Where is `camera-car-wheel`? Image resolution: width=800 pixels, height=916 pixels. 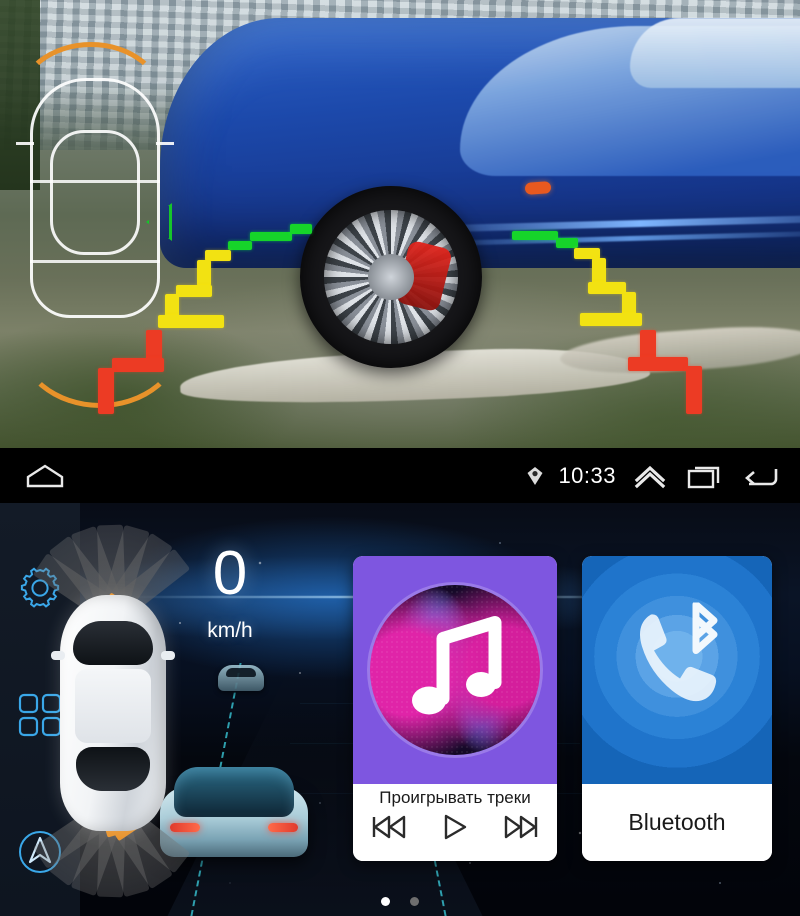
camera-car-wheel is located at coordinates (391, 277).